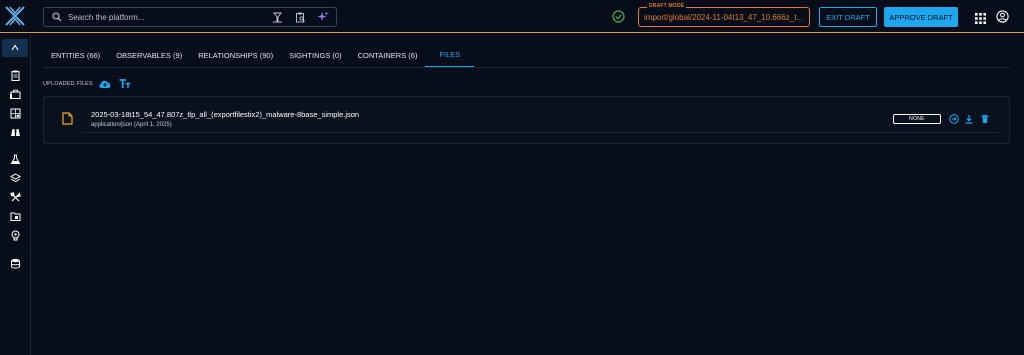 Image resolution: width=1024 pixels, height=355 pixels. Describe the element at coordinates (15, 178) in the screenshot. I see `layers-icon` at that location.